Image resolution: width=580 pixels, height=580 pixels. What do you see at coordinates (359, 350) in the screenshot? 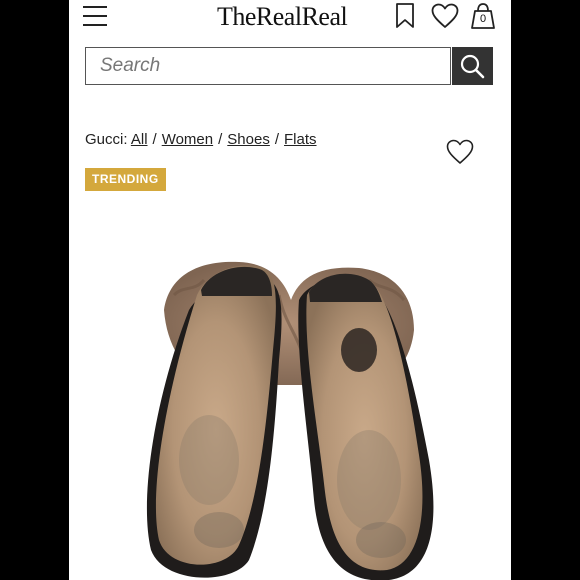
I see `sole-wear-mark` at bounding box center [359, 350].